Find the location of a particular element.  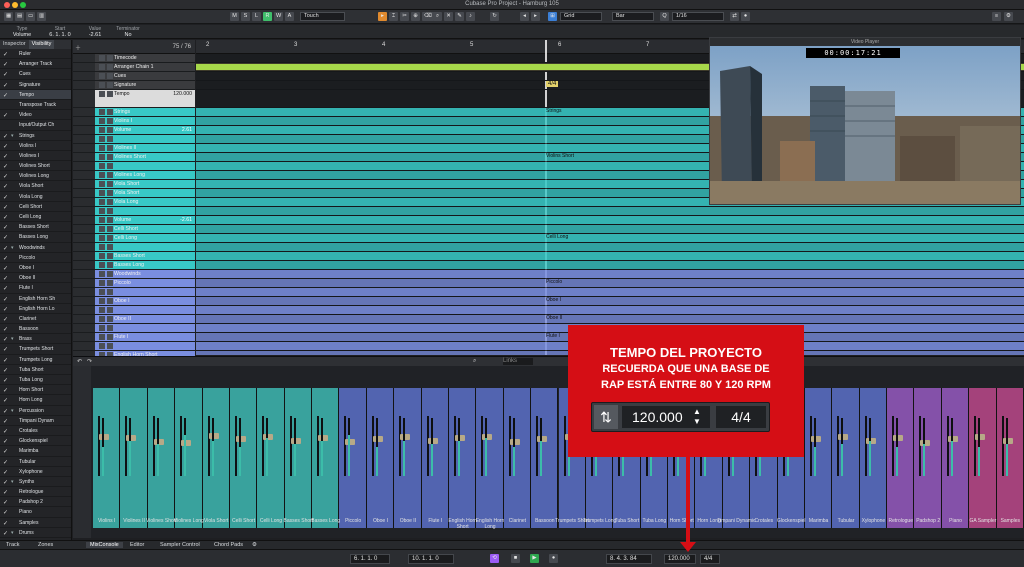

visibility-item: ✓ Piccolo is located at coordinates (35, 258).